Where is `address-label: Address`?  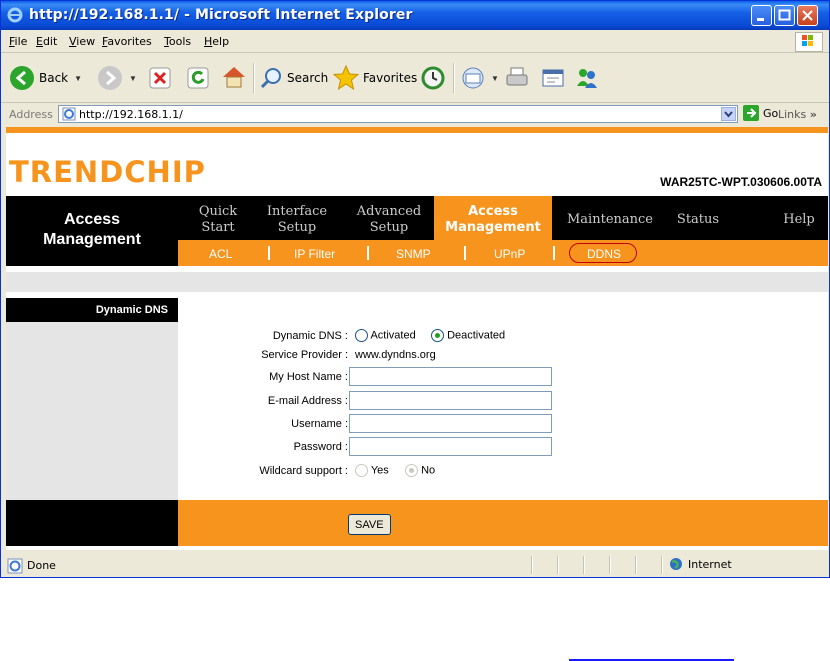
address-label: Address is located at coordinates (31, 114).